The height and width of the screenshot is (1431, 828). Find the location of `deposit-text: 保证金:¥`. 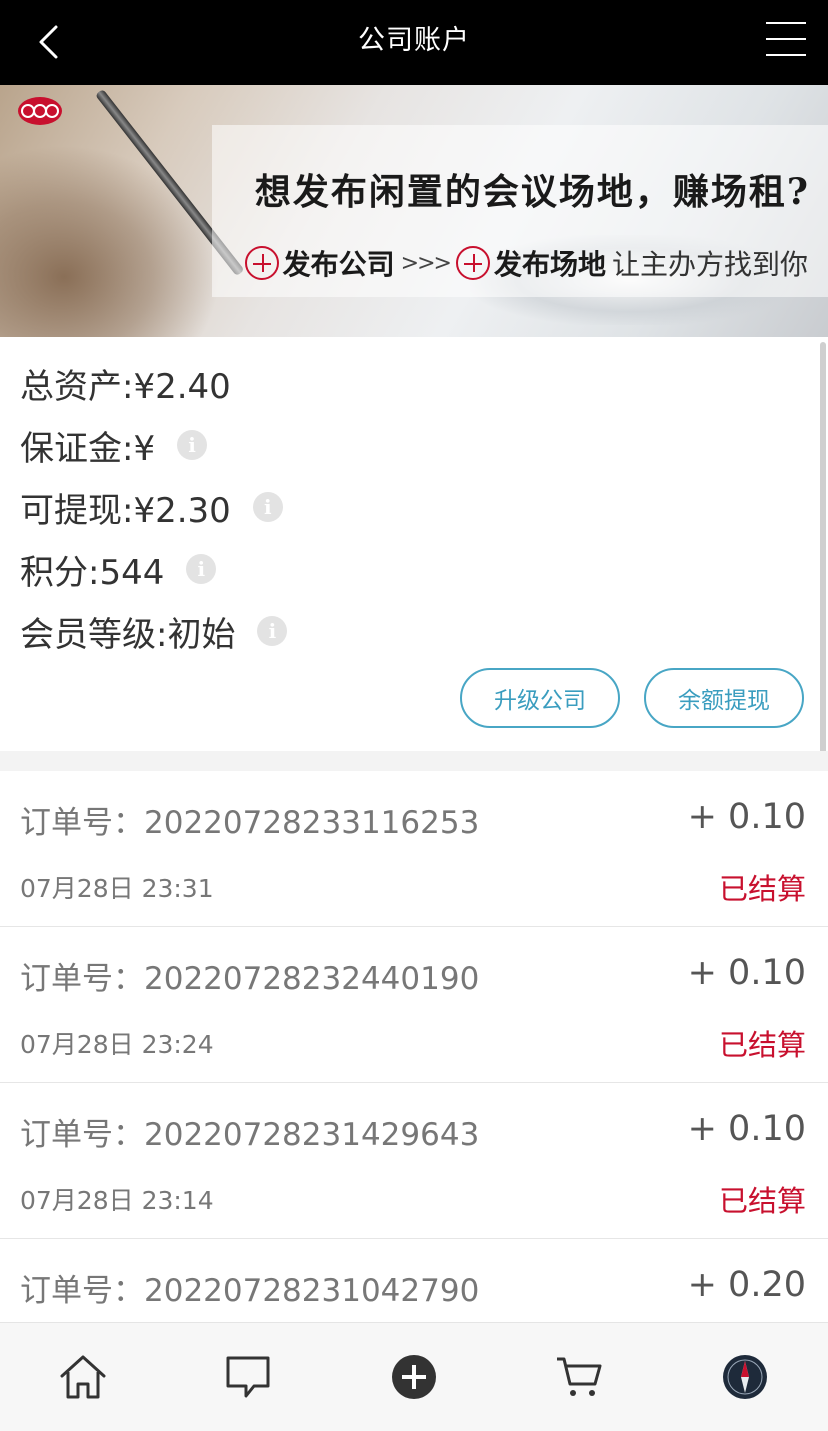

deposit-text: 保证金:¥ is located at coordinates (88, 448).